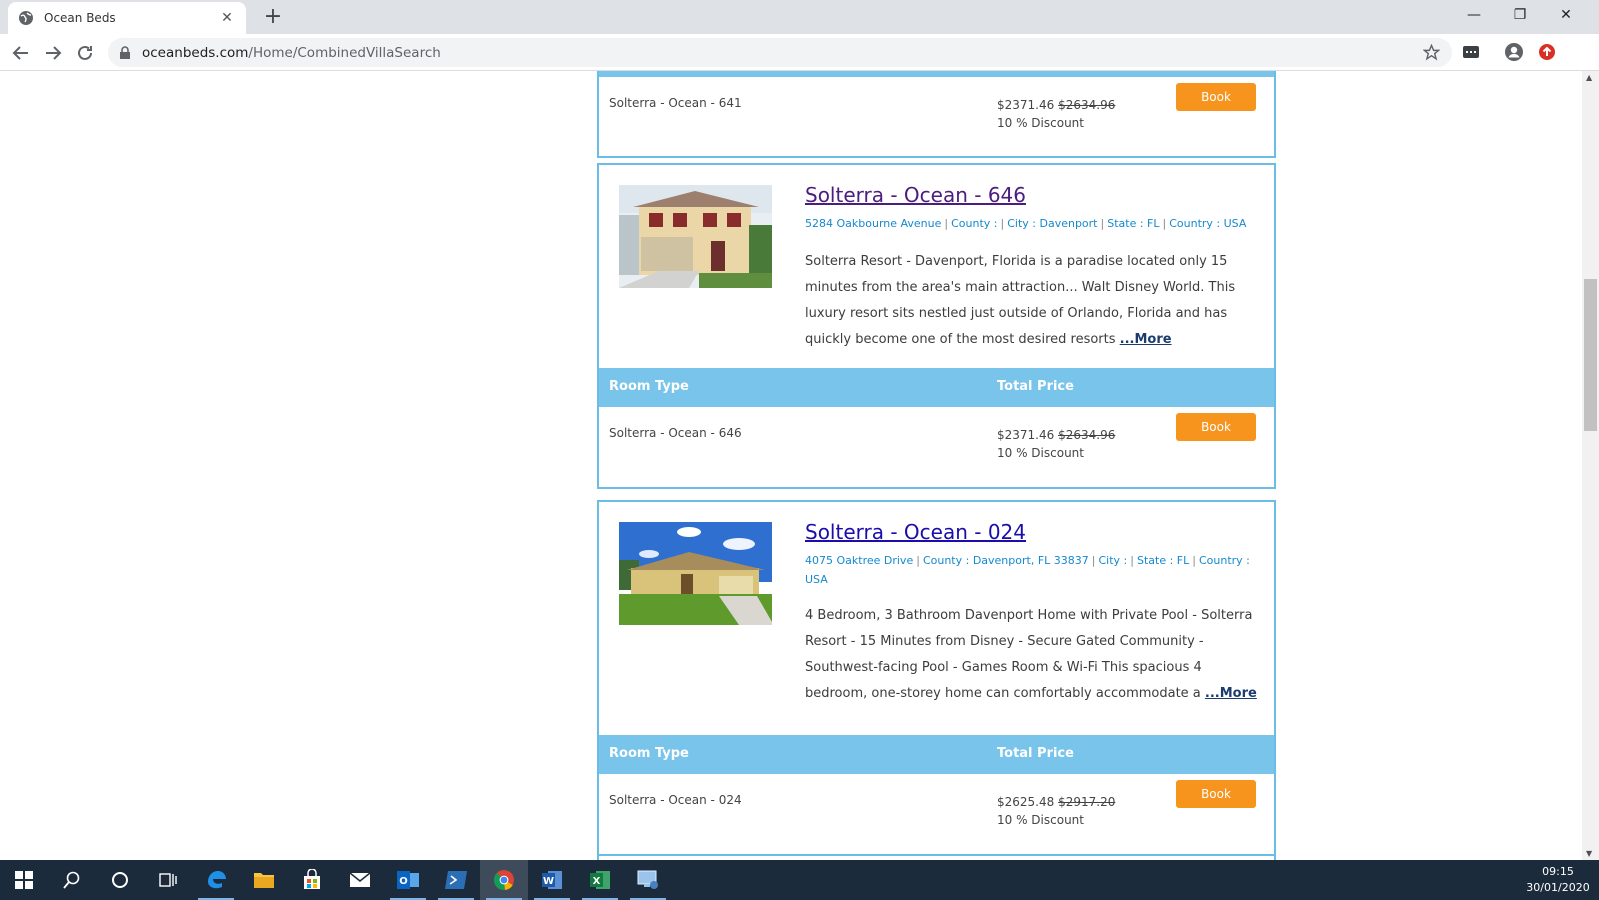 The width and height of the screenshot is (1599, 900). I want to click on back-button, so click(21, 53).